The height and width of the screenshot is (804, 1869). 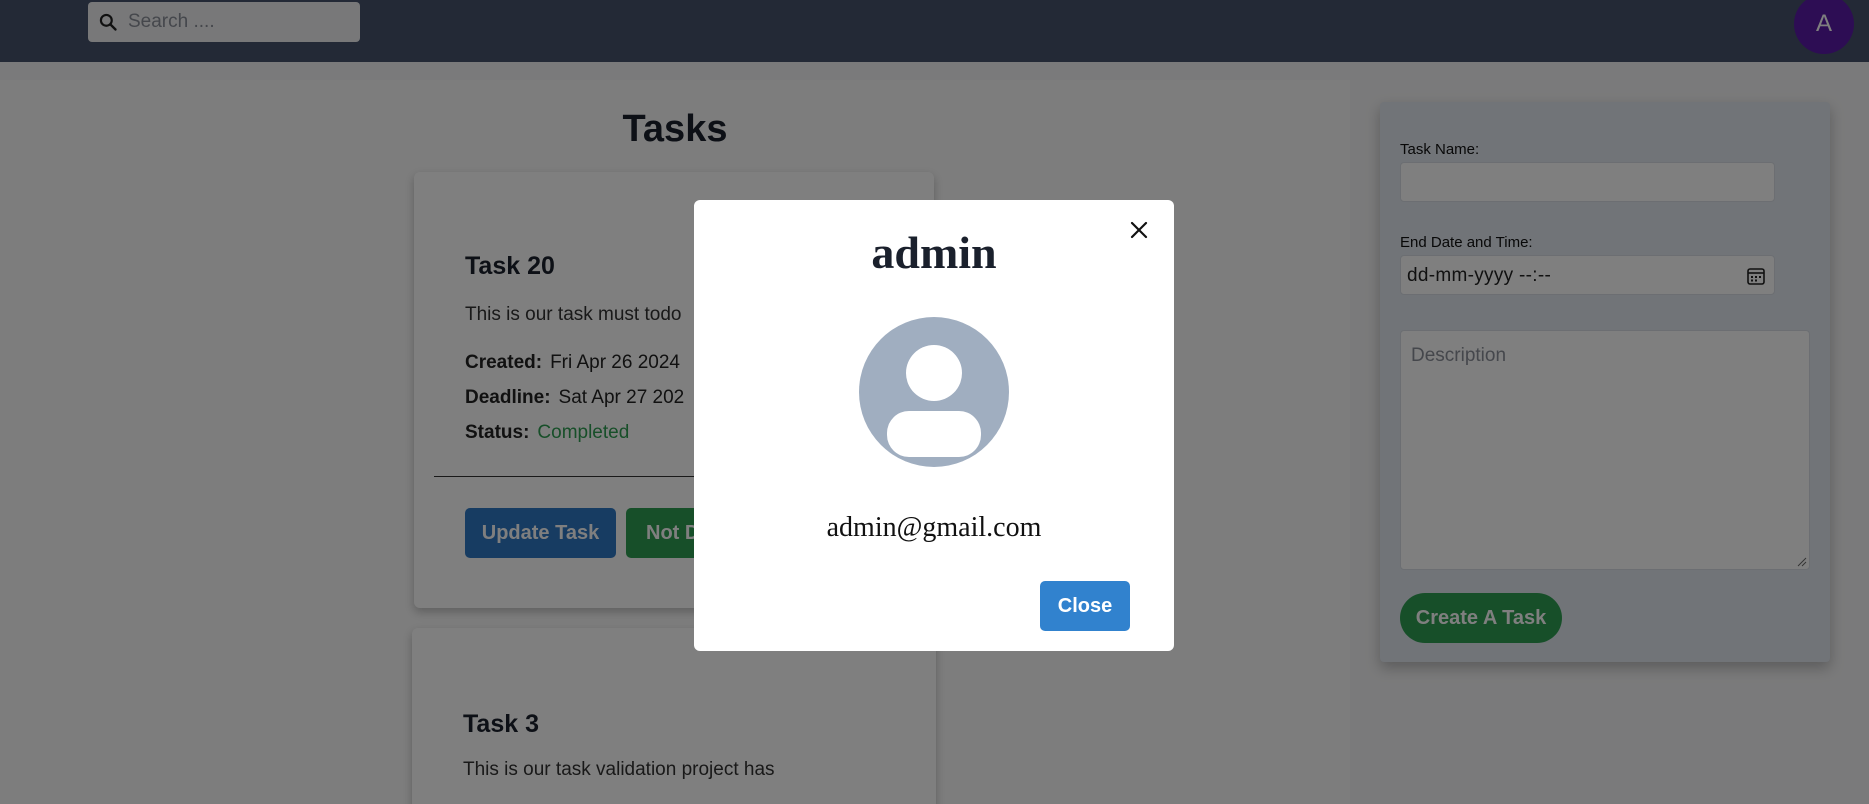 I want to click on profile-email: admin@gmail.com, so click(x=934, y=527).